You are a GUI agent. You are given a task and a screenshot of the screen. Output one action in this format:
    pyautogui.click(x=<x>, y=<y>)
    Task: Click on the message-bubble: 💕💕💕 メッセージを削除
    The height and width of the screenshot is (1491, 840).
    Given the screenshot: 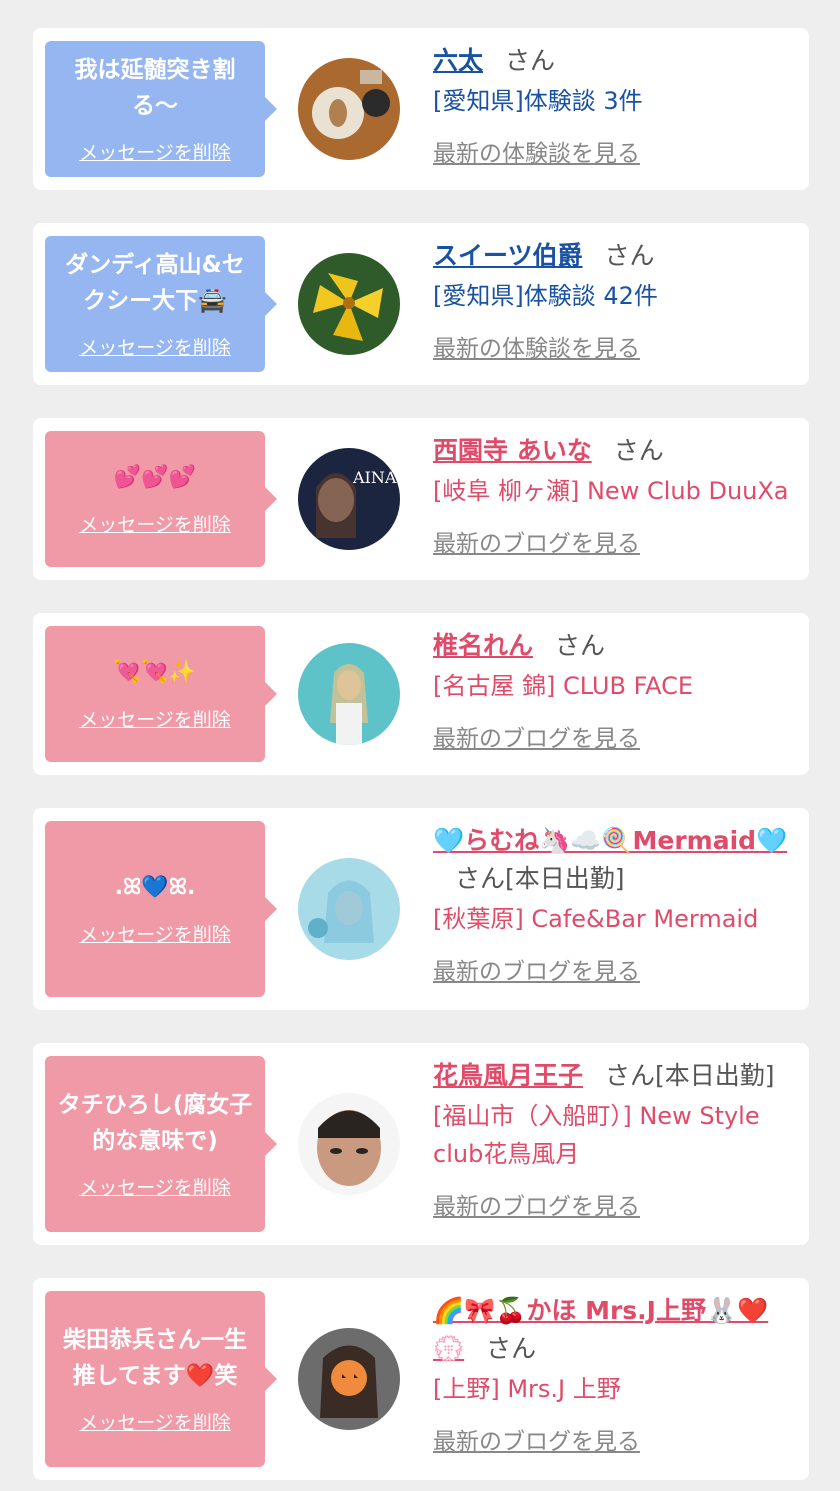 What is the action you would take?
    pyautogui.click(x=161, y=499)
    